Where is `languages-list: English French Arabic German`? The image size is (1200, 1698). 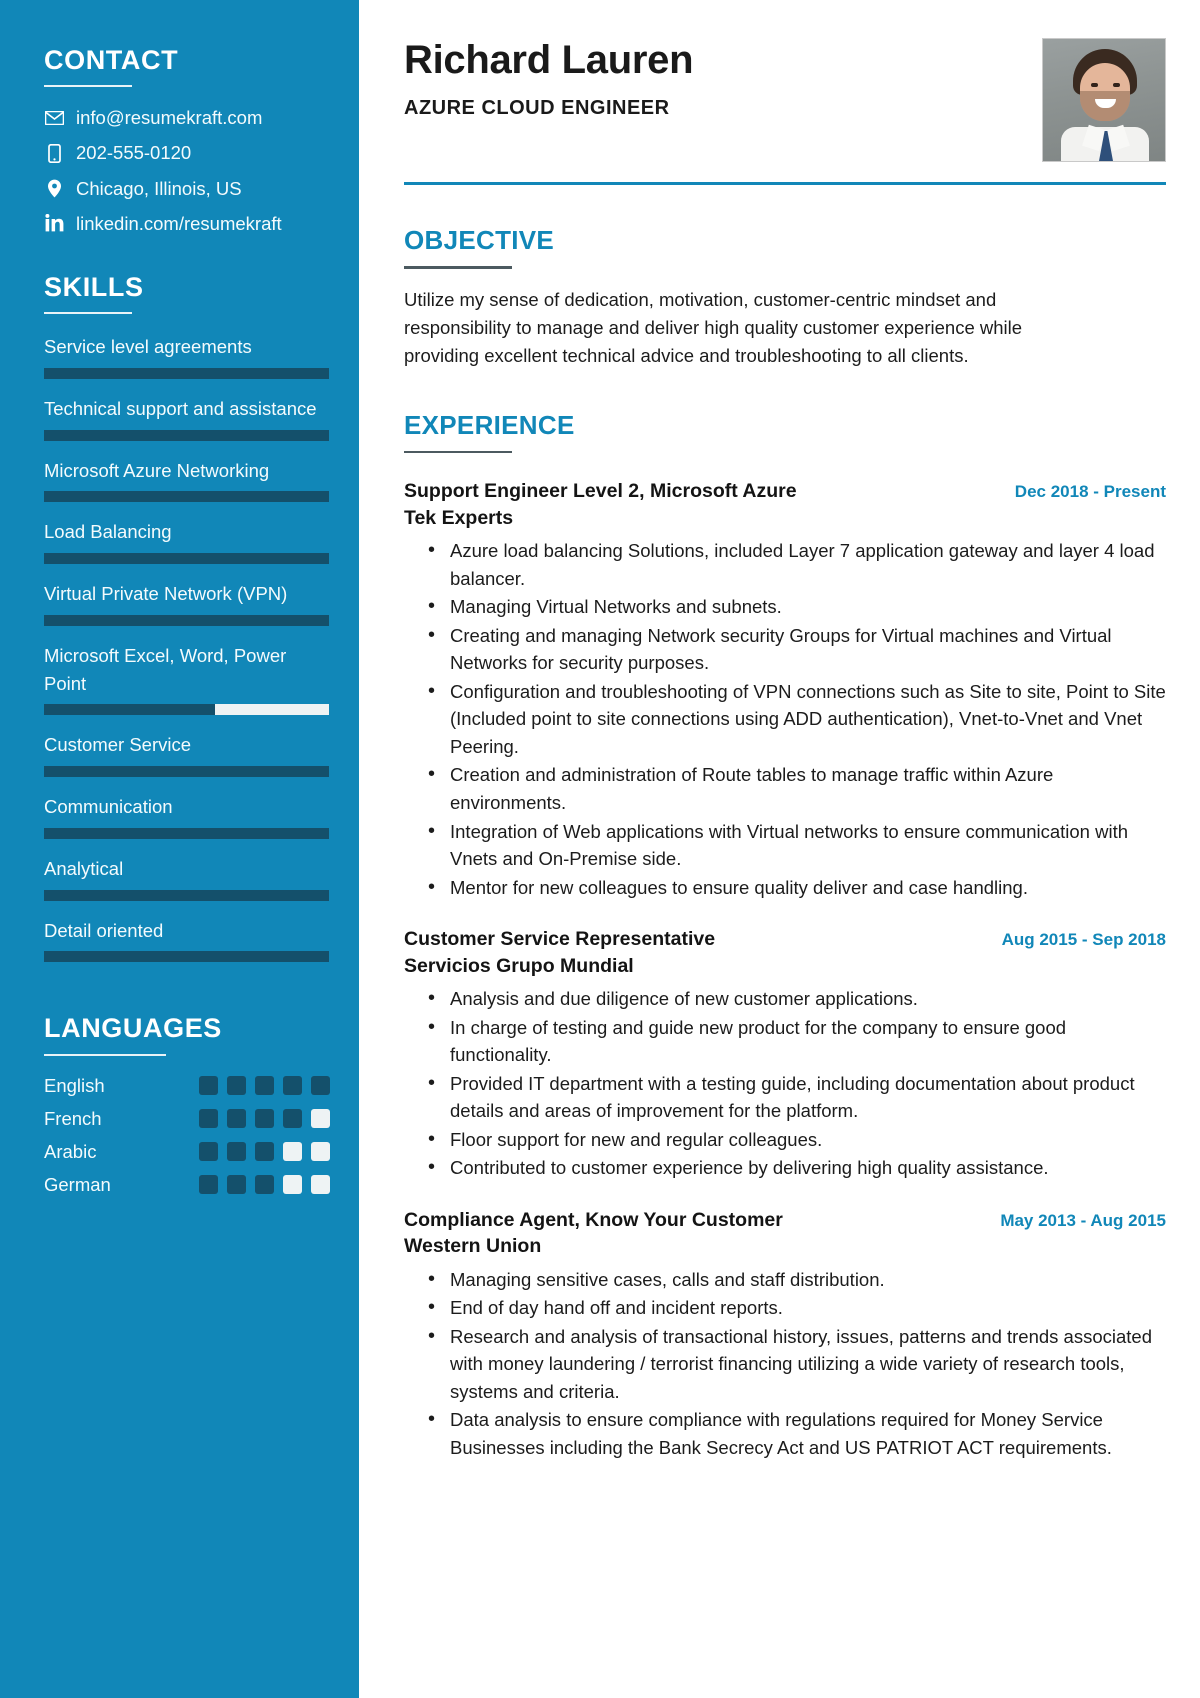
languages-list: English French Arabic German is located at coordinates (187, 1135).